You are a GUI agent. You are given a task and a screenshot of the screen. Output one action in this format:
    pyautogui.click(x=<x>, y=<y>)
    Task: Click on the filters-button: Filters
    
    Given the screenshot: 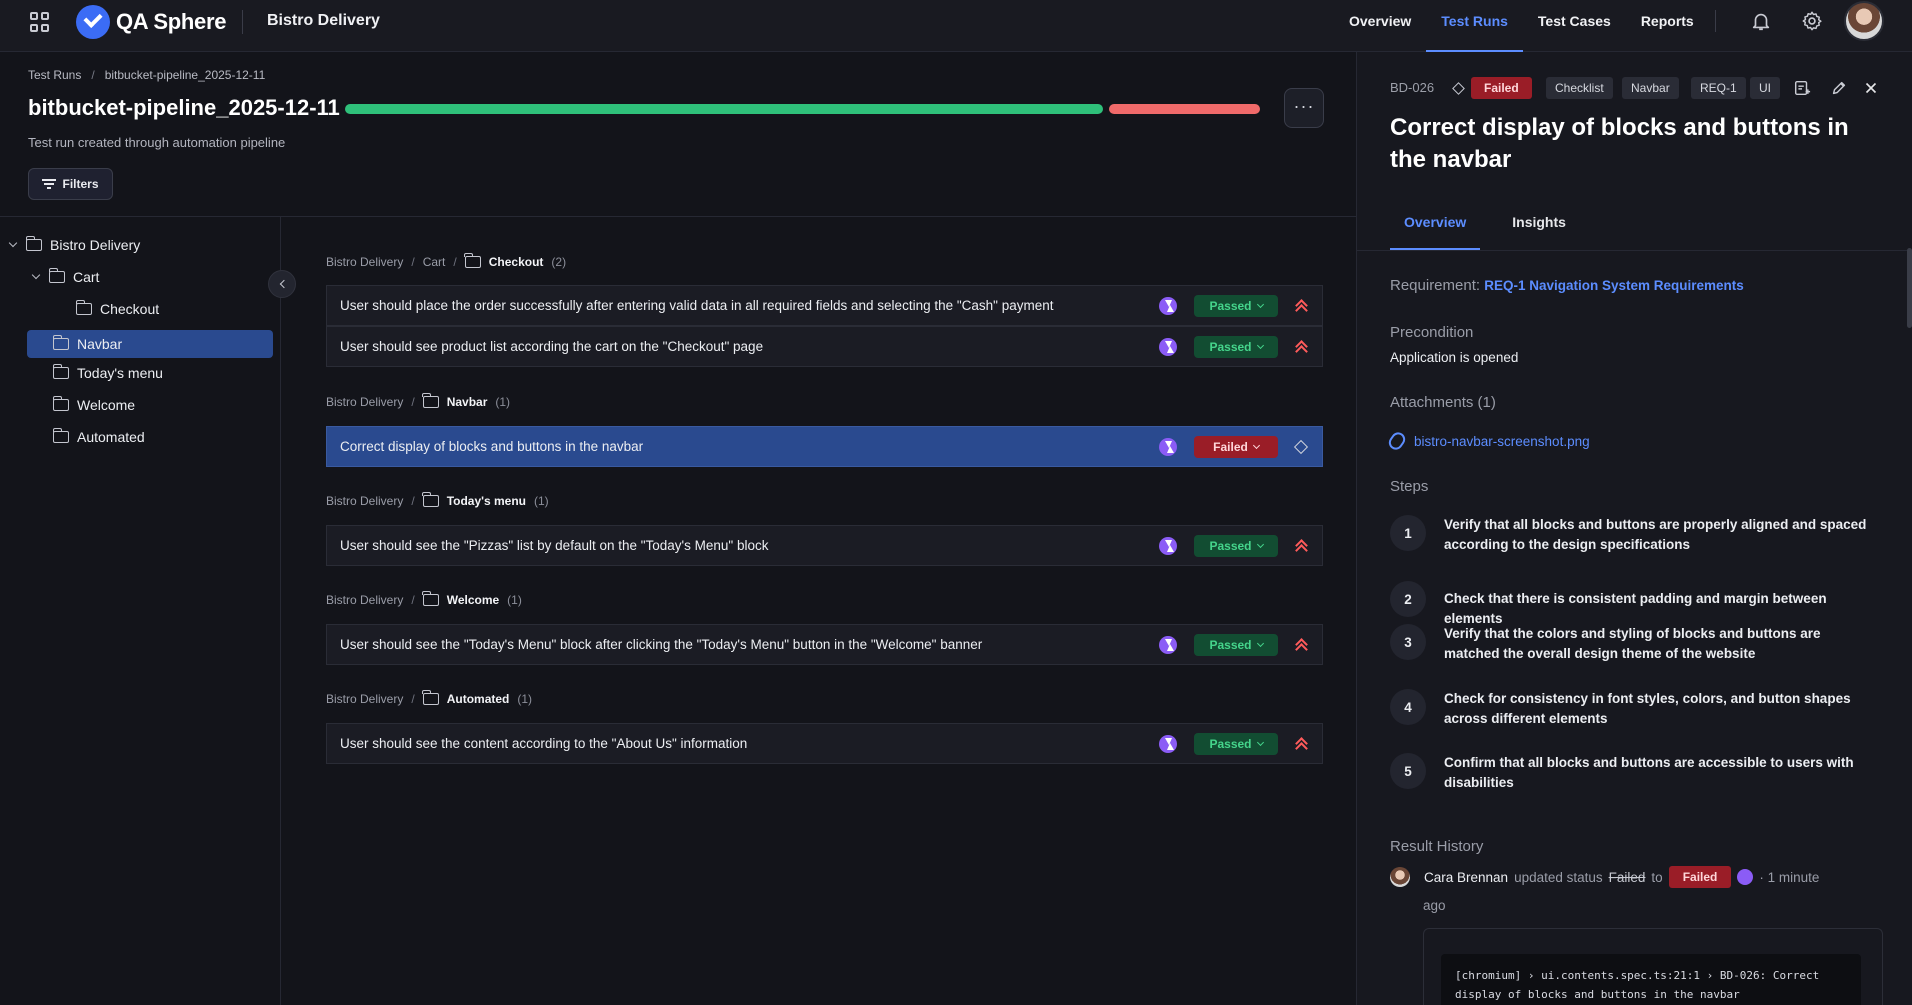 What is the action you would take?
    pyautogui.click(x=70, y=184)
    